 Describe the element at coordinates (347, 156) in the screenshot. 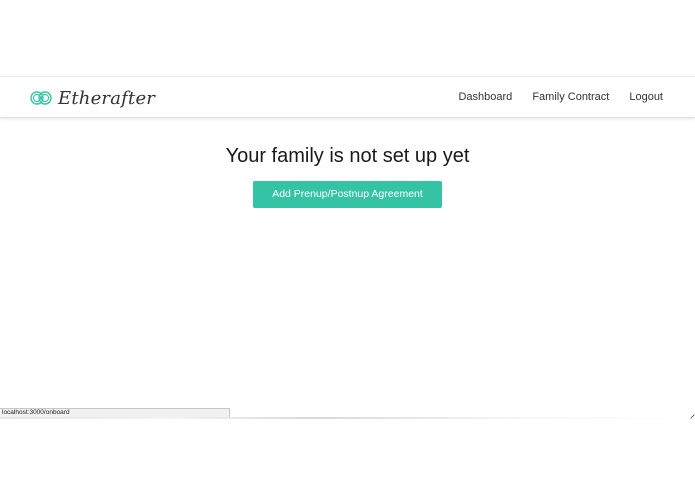

I see `page-headline: Your family is not set up yet` at that location.